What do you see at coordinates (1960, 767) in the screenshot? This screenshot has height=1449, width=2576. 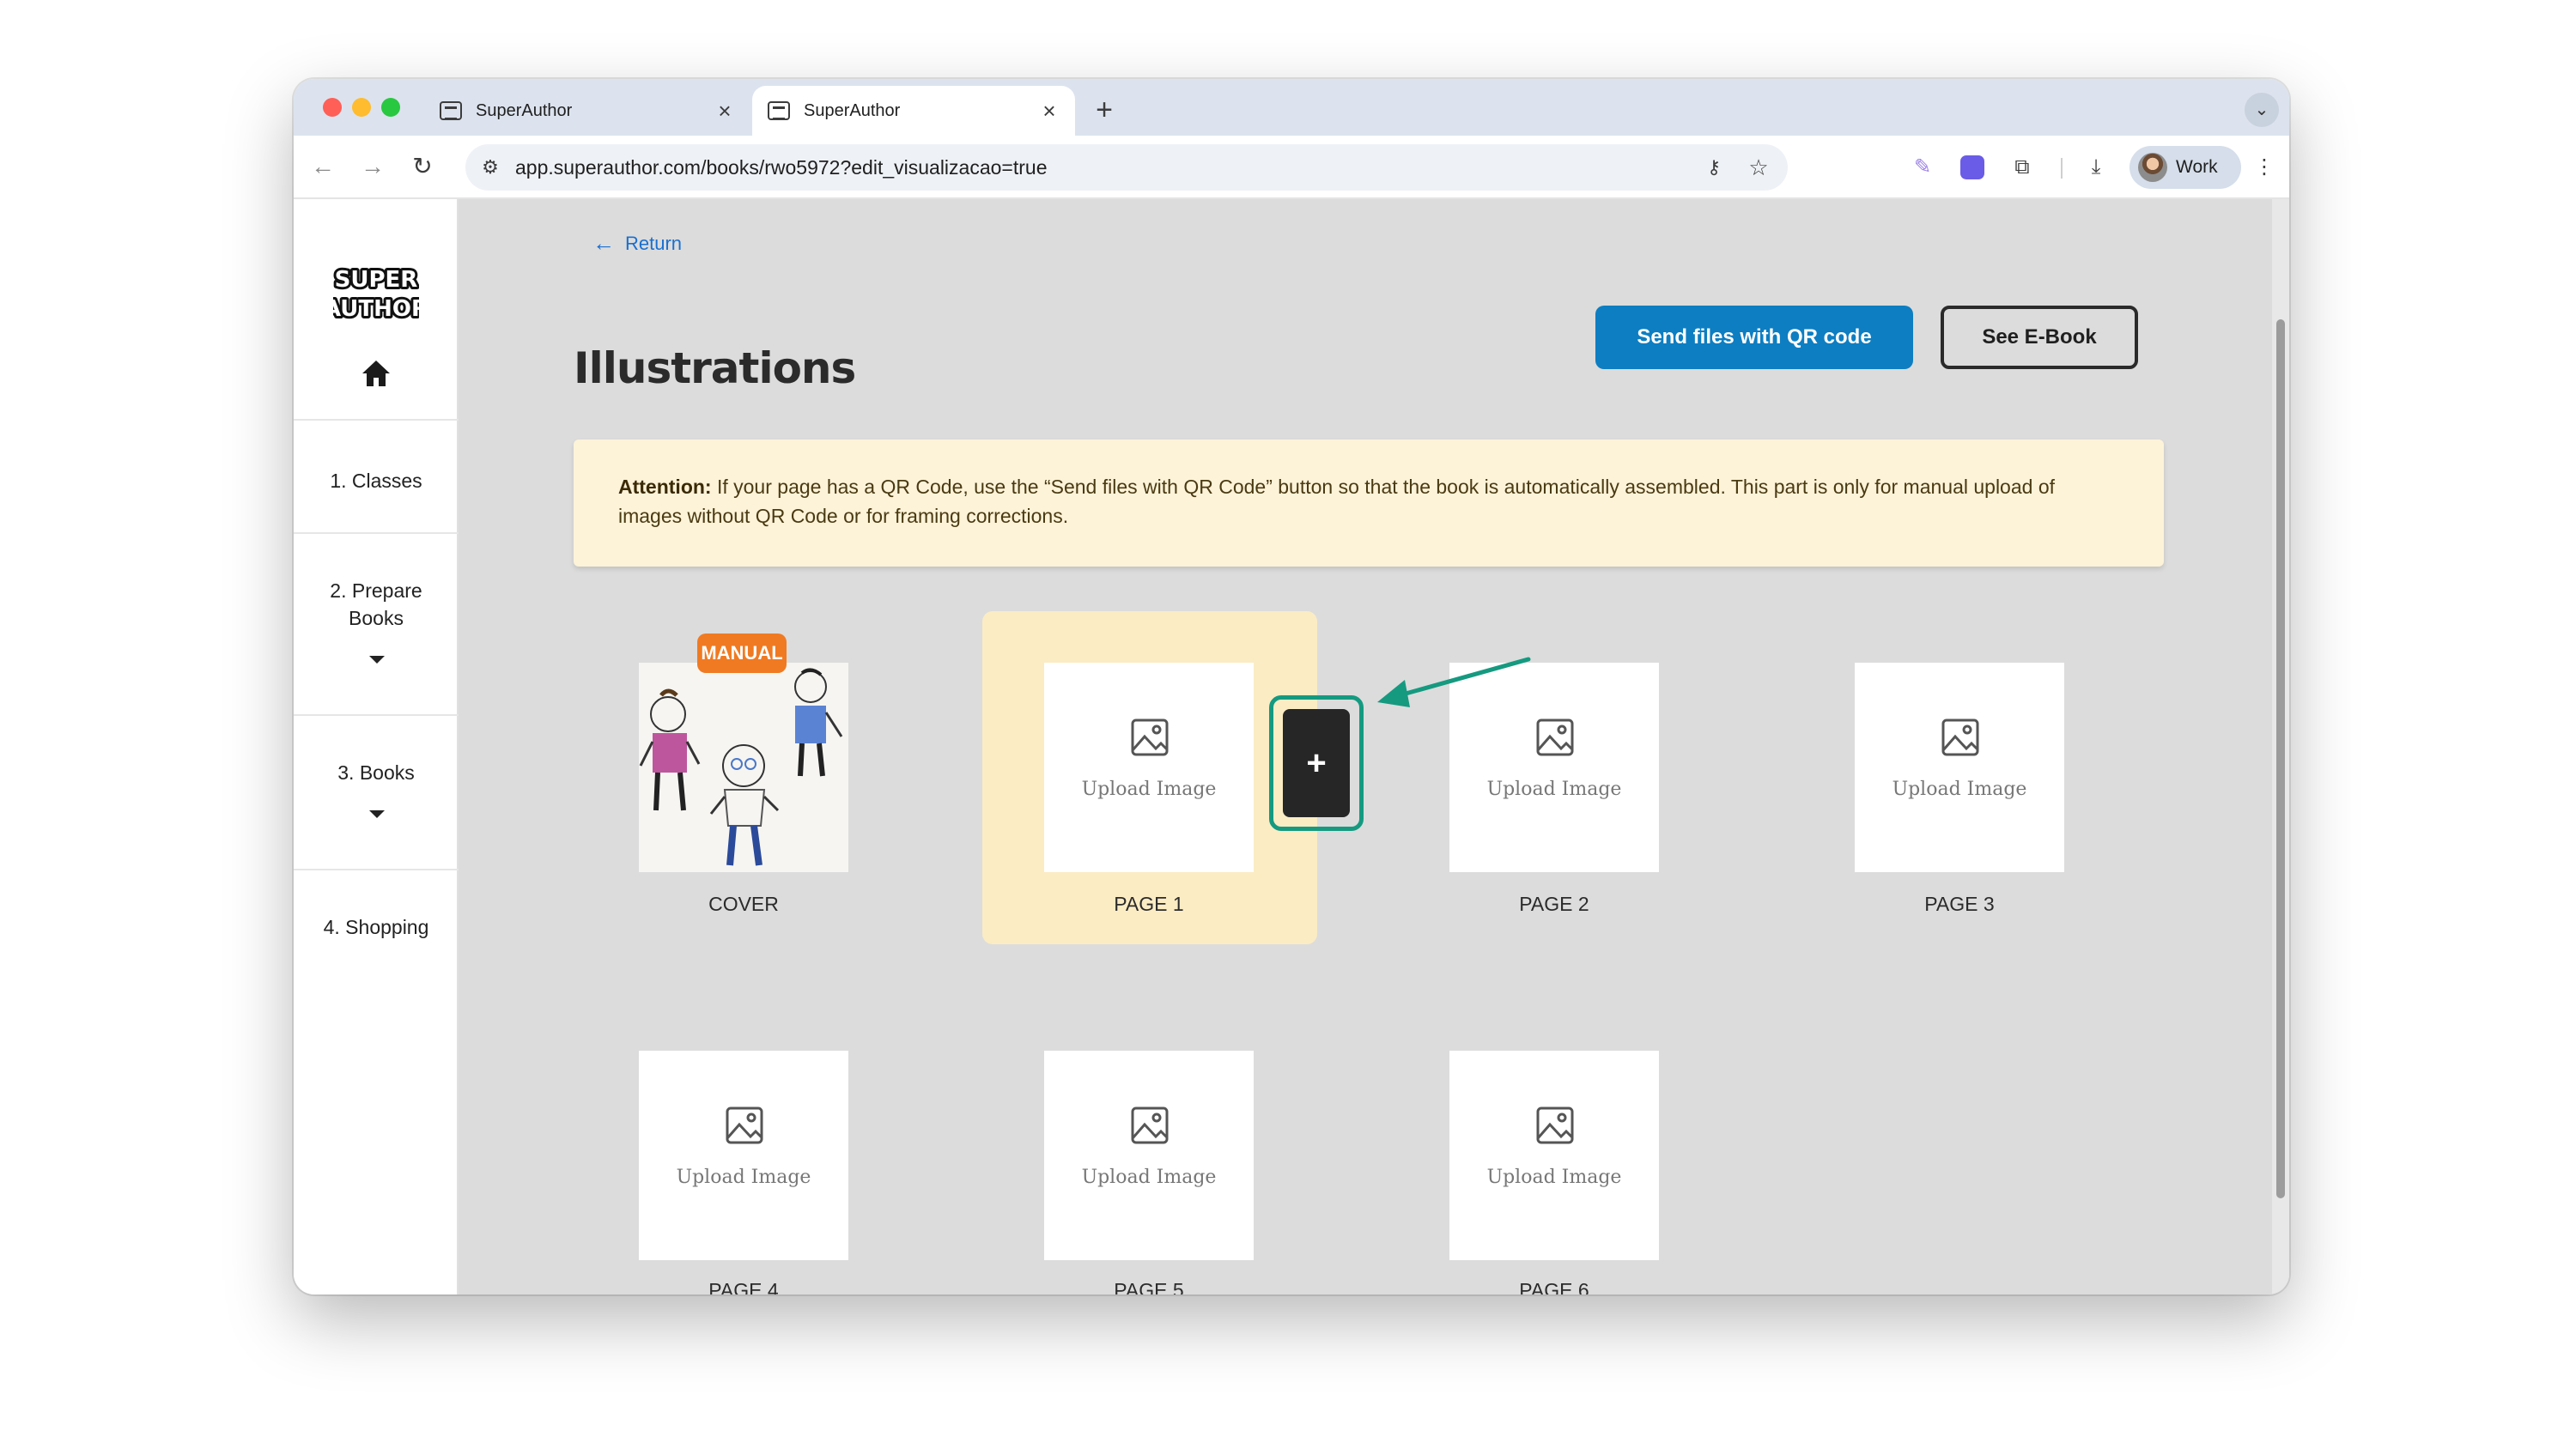 I see `upload-tile-page-3: Upload Image` at bounding box center [1960, 767].